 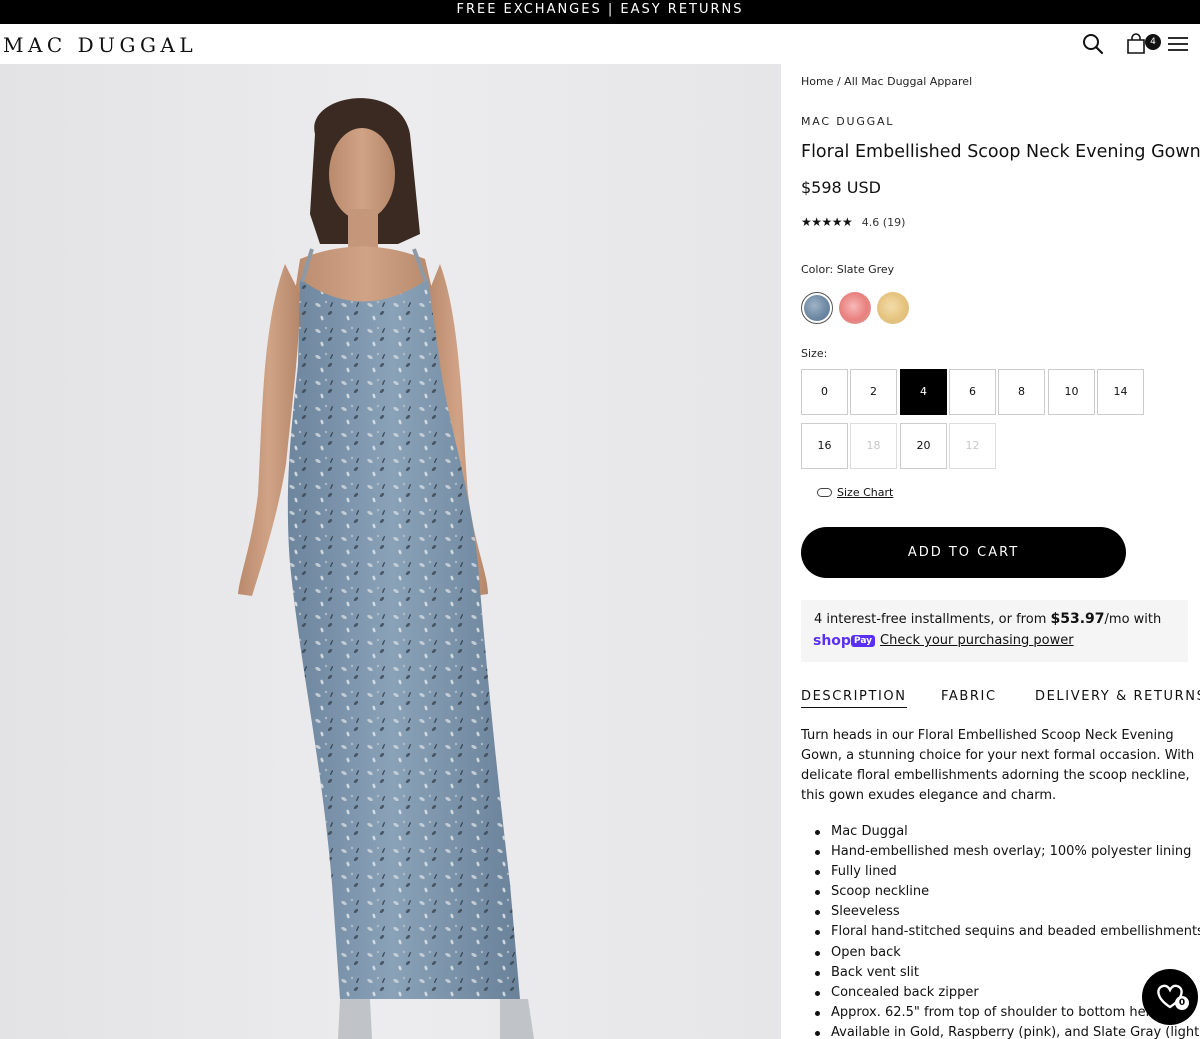 What do you see at coordinates (1000, 993) in the screenshot?
I see `list-item: Concealed back zipper` at bounding box center [1000, 993].